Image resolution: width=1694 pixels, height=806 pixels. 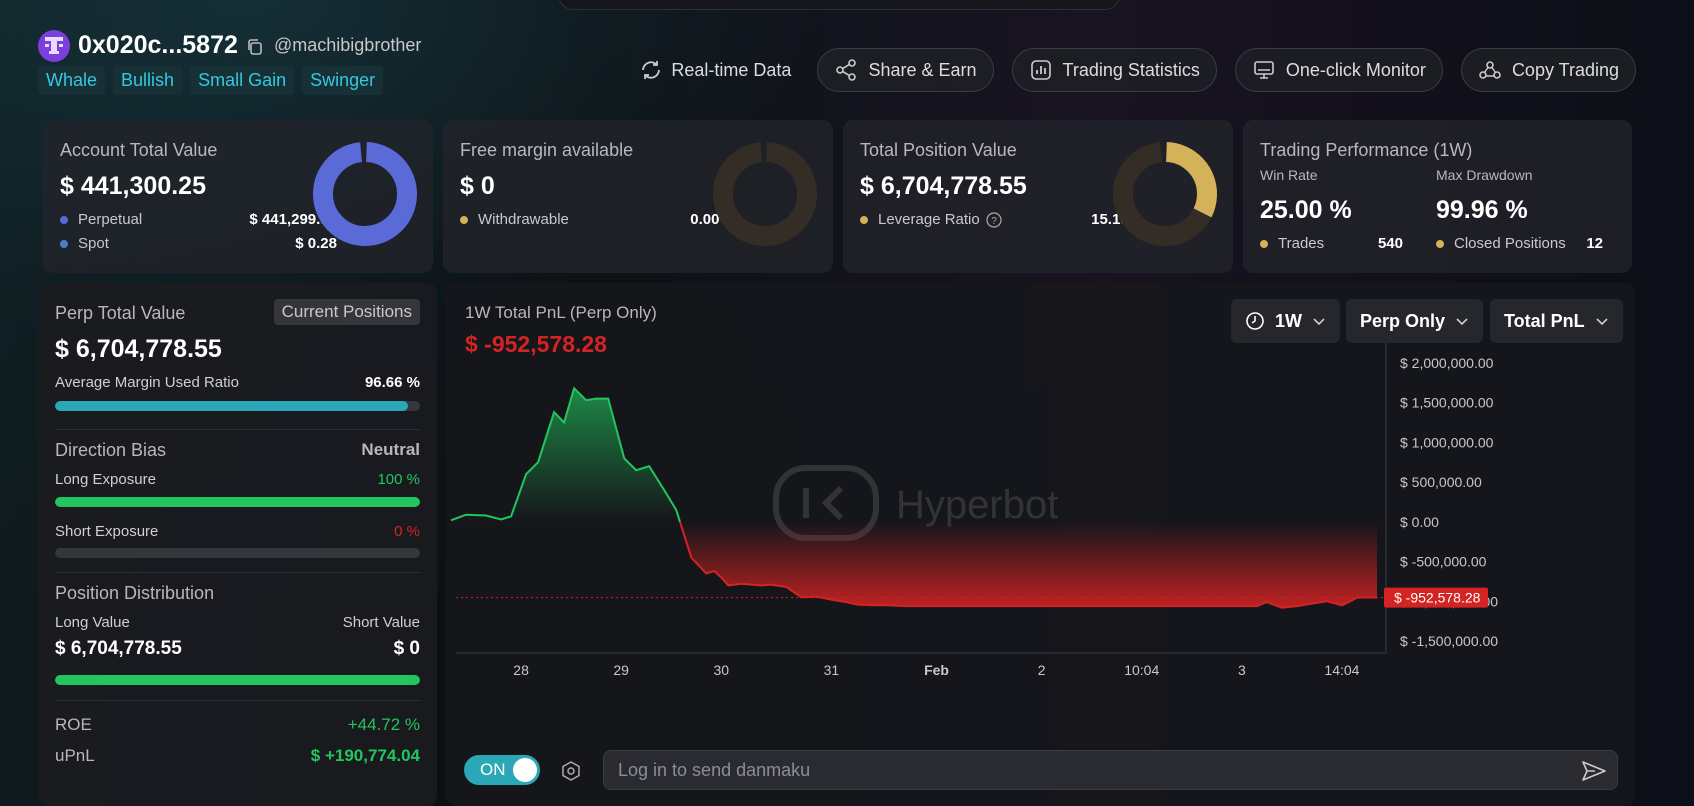 I want to click on send-icon, so click(x=1594, y=771).